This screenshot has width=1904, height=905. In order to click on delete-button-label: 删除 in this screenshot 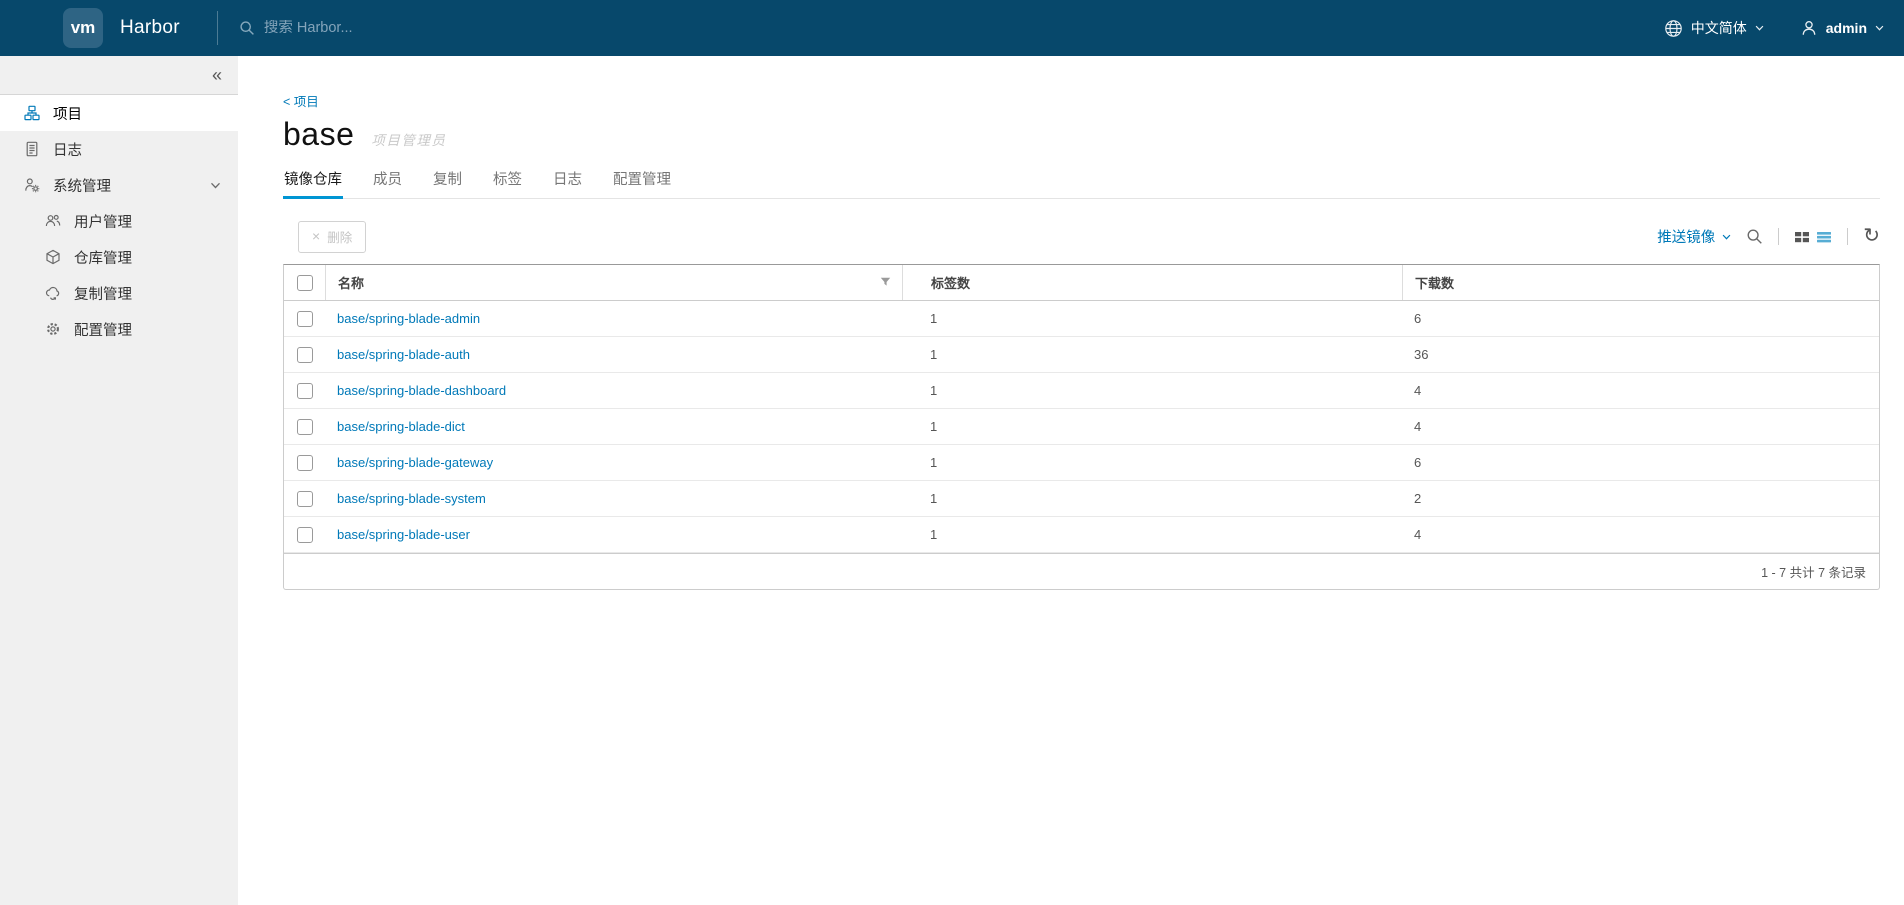, I will do `click(340, 237)`.